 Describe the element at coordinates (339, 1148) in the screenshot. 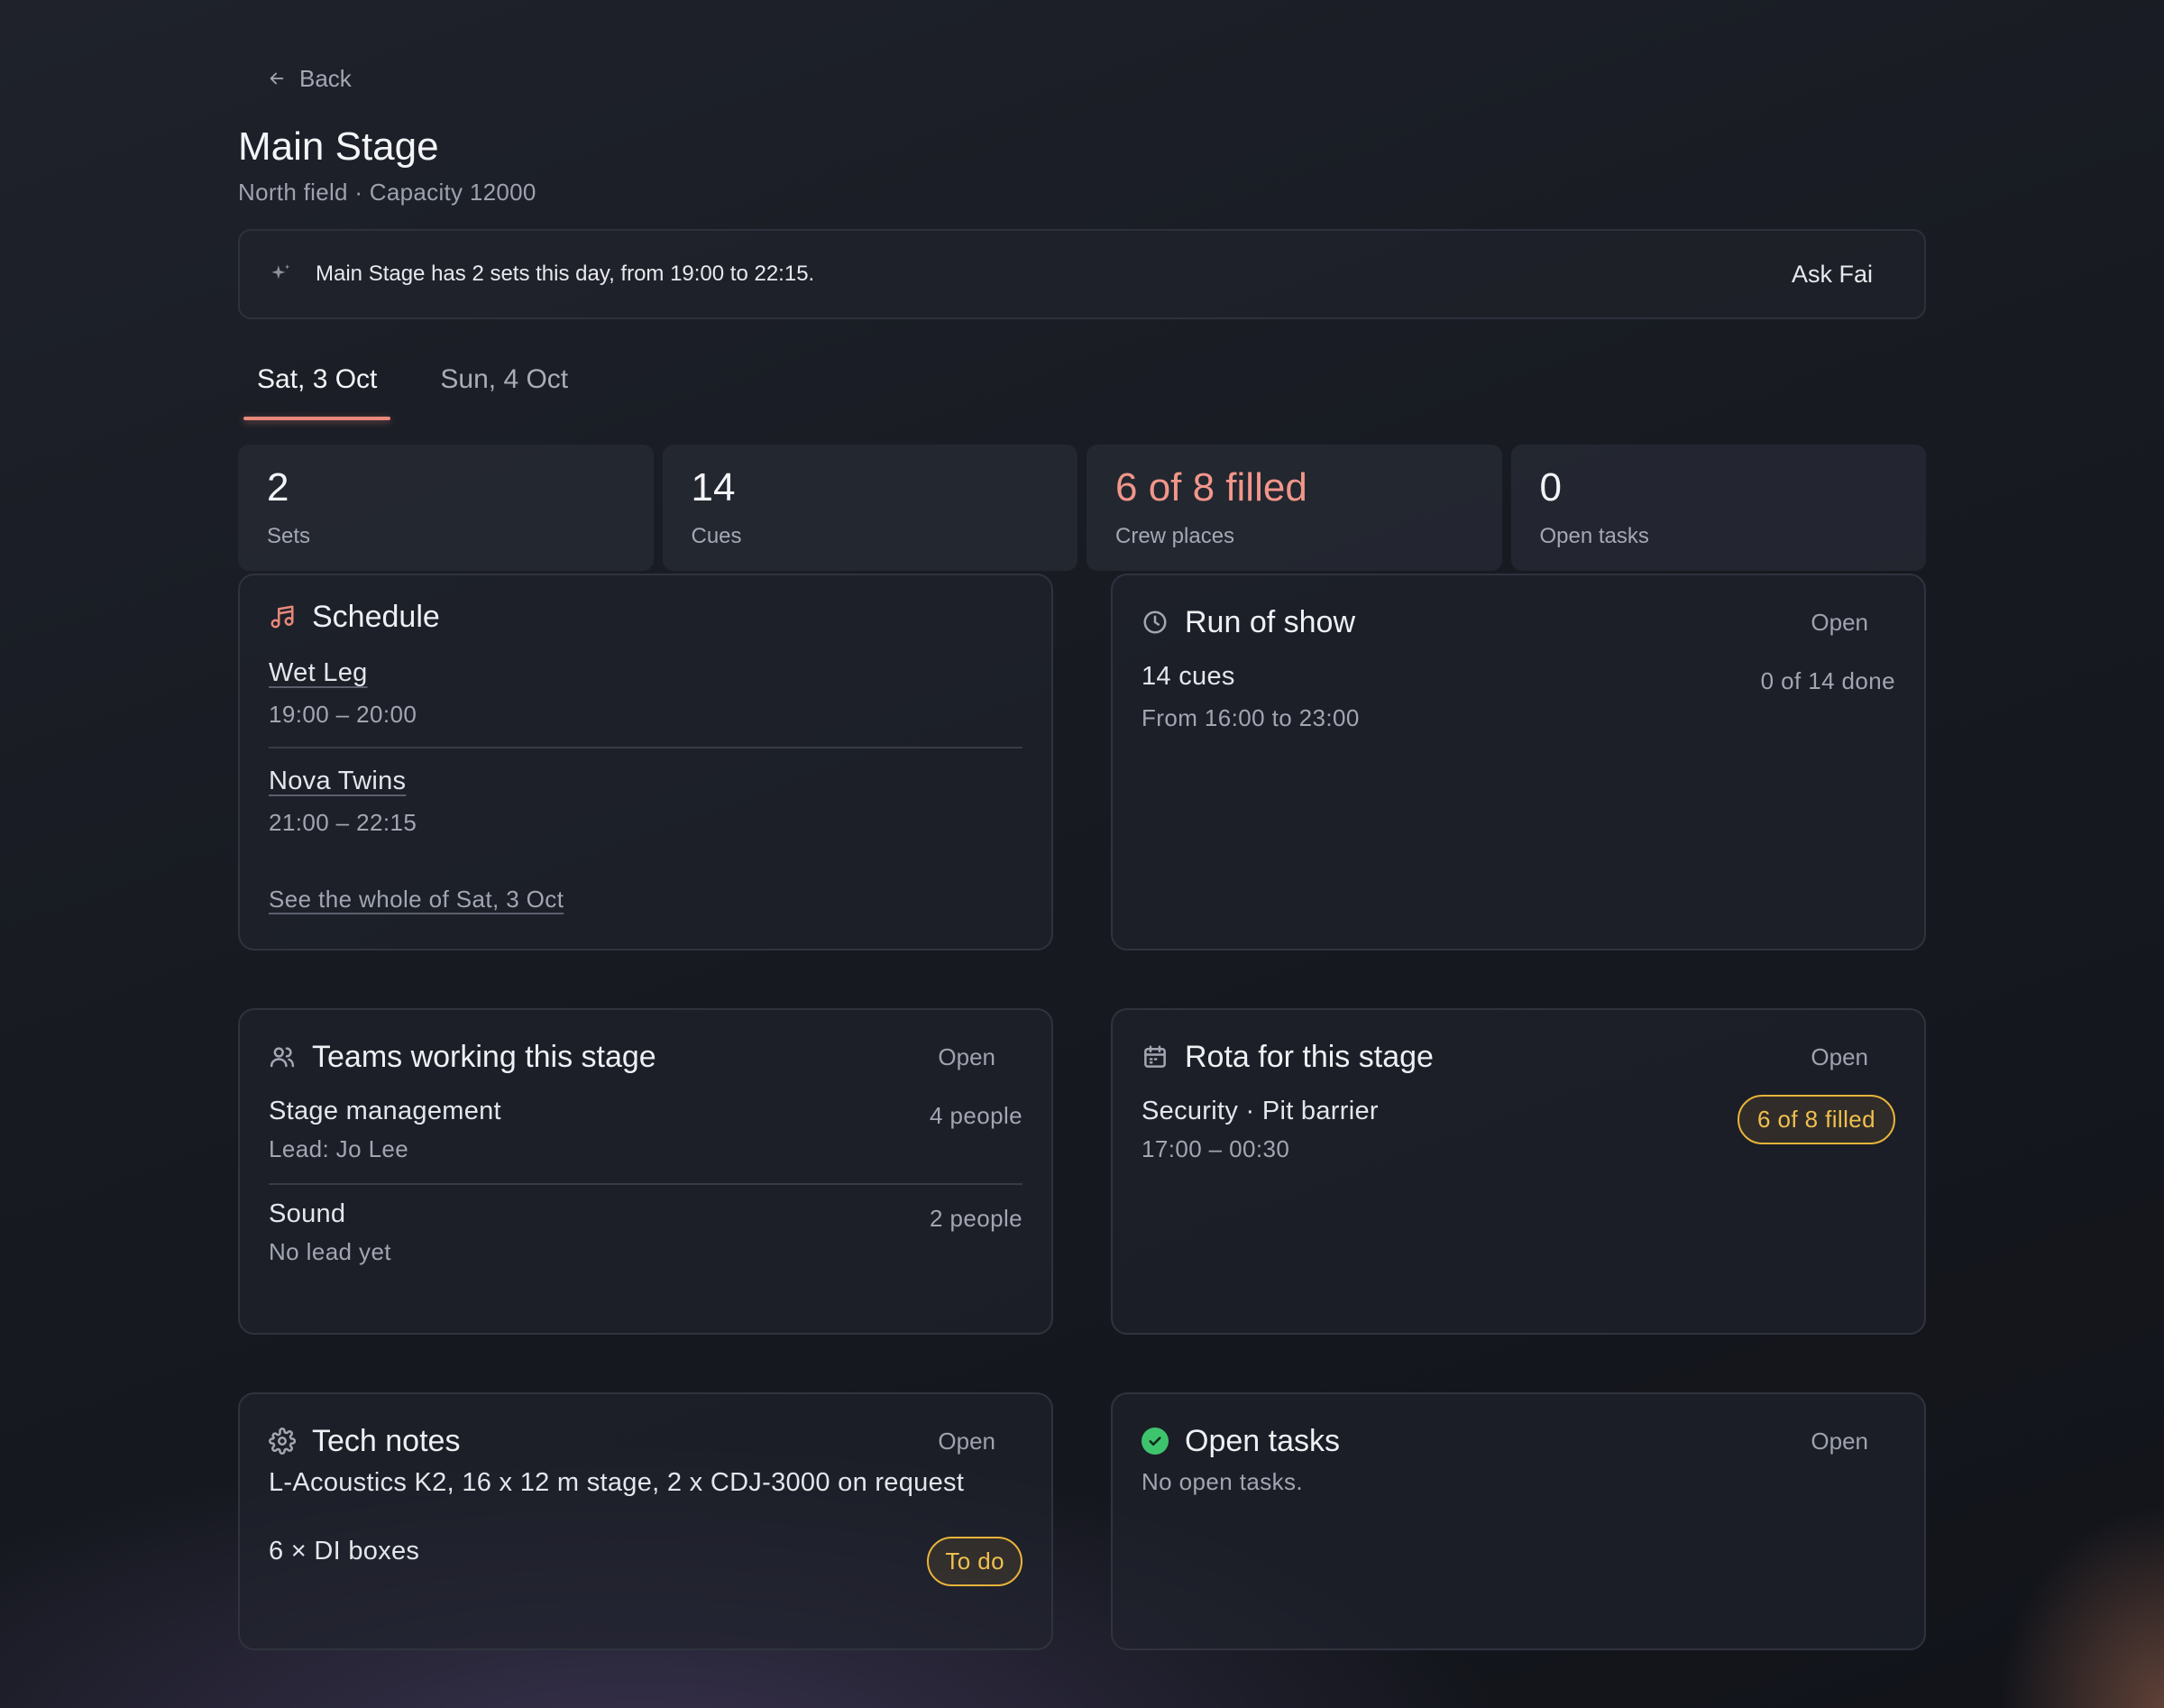

I see `team-lead: Lead: Jo Lee` at that location.